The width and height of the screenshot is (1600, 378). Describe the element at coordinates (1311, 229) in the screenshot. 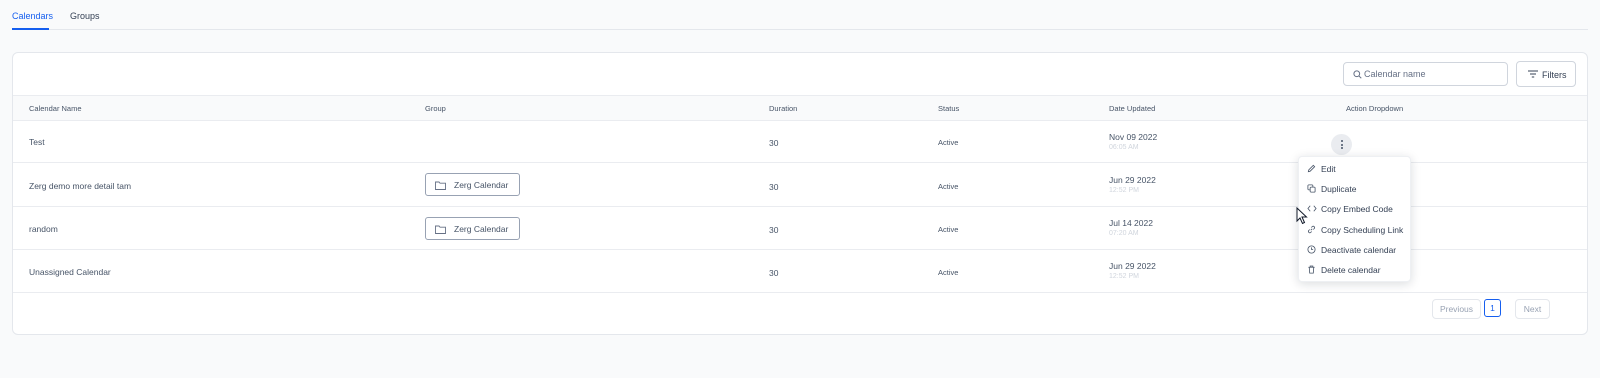

I see `link-icon` at that location.